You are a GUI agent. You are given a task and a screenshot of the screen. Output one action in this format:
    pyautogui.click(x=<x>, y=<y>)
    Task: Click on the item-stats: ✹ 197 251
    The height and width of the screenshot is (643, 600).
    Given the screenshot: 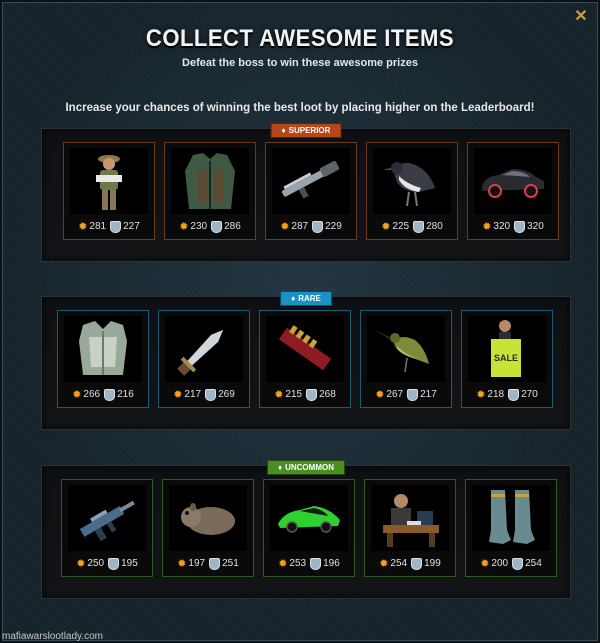 What is the action you would take?
    pyautogui.click(x=208, y=564)
    